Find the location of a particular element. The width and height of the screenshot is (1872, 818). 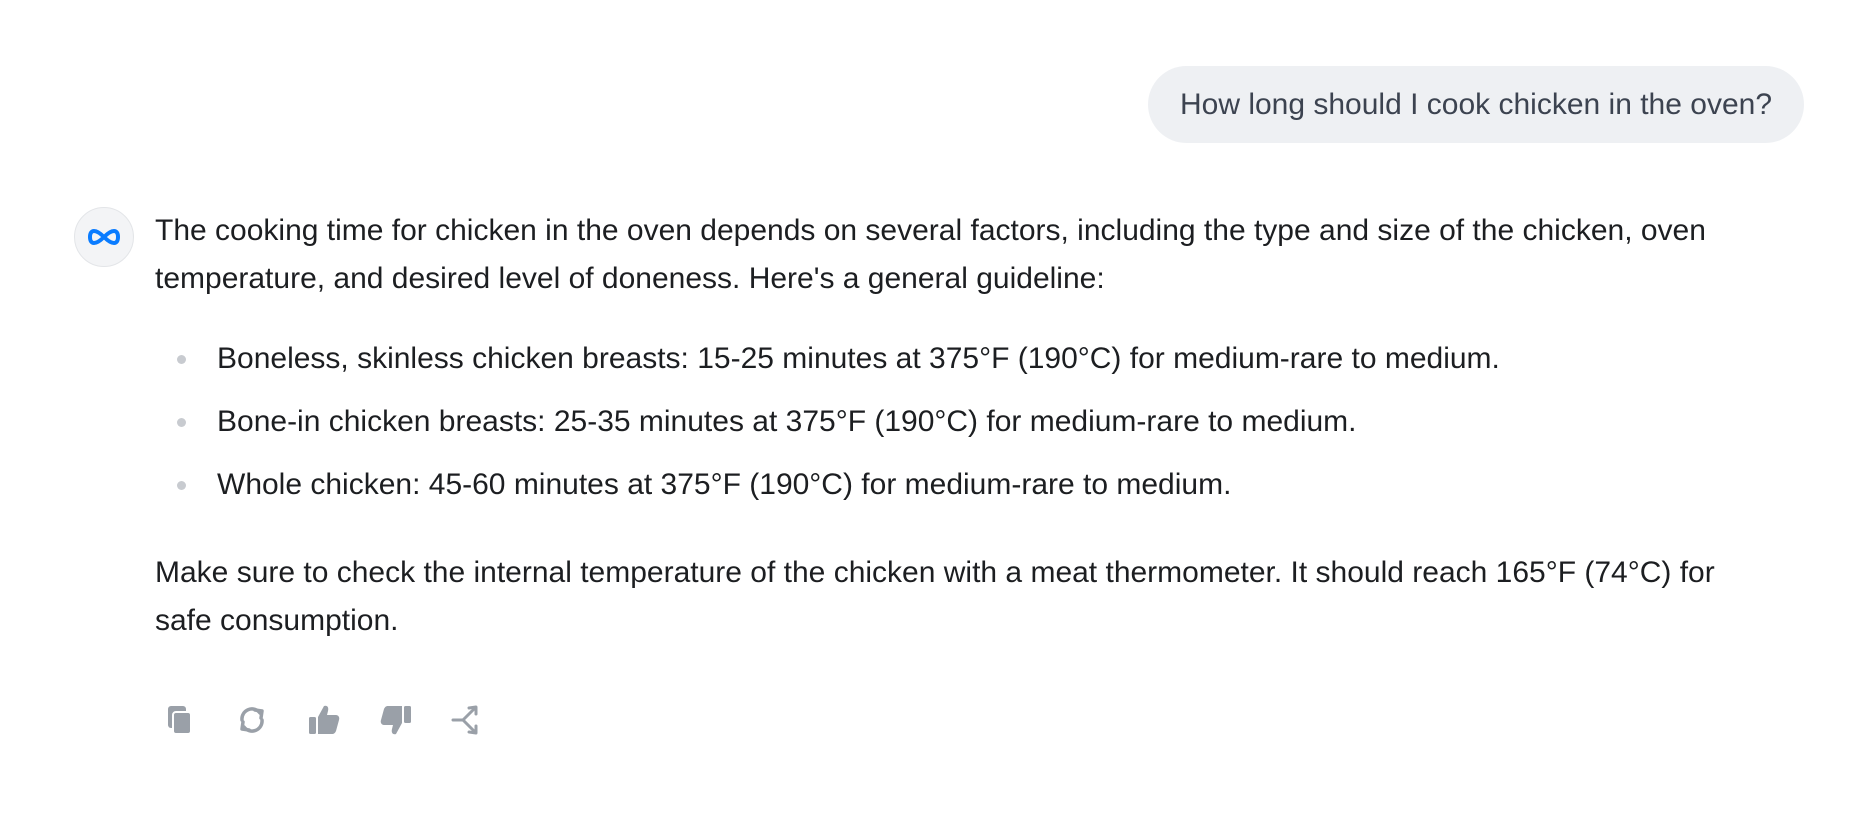

meta-logo-icon is located at coordinates (104, 237).